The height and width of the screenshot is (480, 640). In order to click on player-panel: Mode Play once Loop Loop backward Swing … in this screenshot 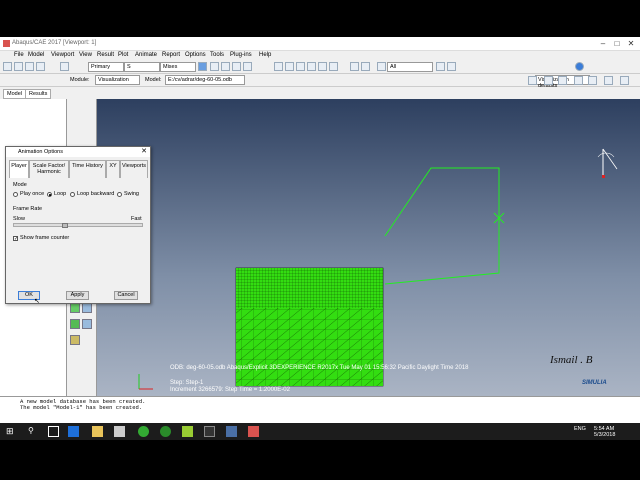, I will do `click(78, 287)`.